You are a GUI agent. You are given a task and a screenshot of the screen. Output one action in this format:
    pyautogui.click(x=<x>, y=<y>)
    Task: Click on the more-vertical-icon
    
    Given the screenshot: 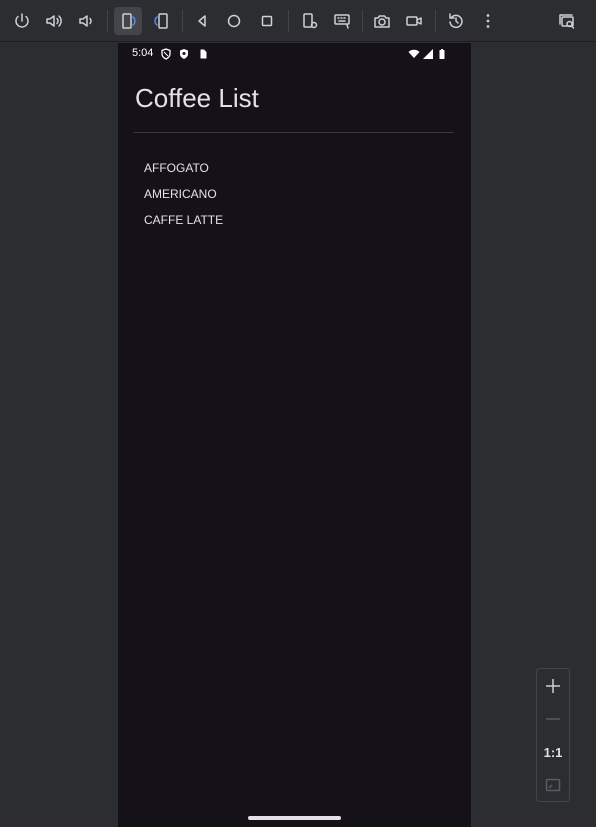 What is the action you would take?
    pyautogui.click(x=488, y=21)
    